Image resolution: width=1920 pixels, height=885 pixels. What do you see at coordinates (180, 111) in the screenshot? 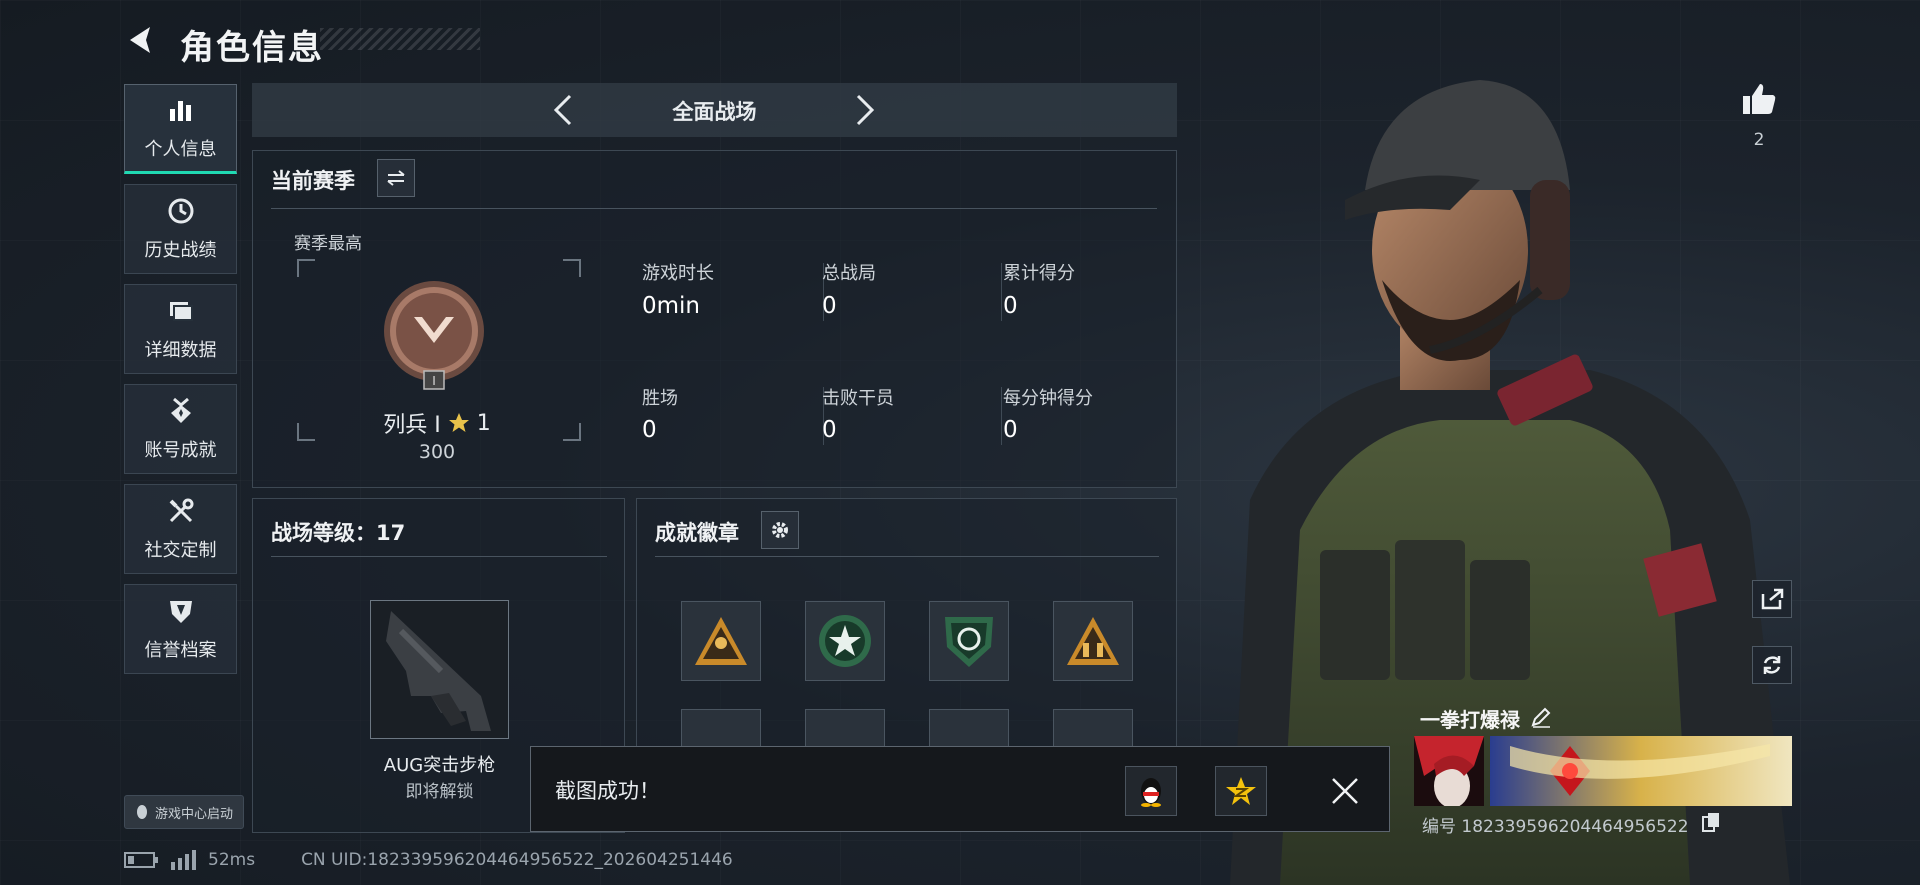
I see `bar-chart-icon` at bounding box center [180, 111].